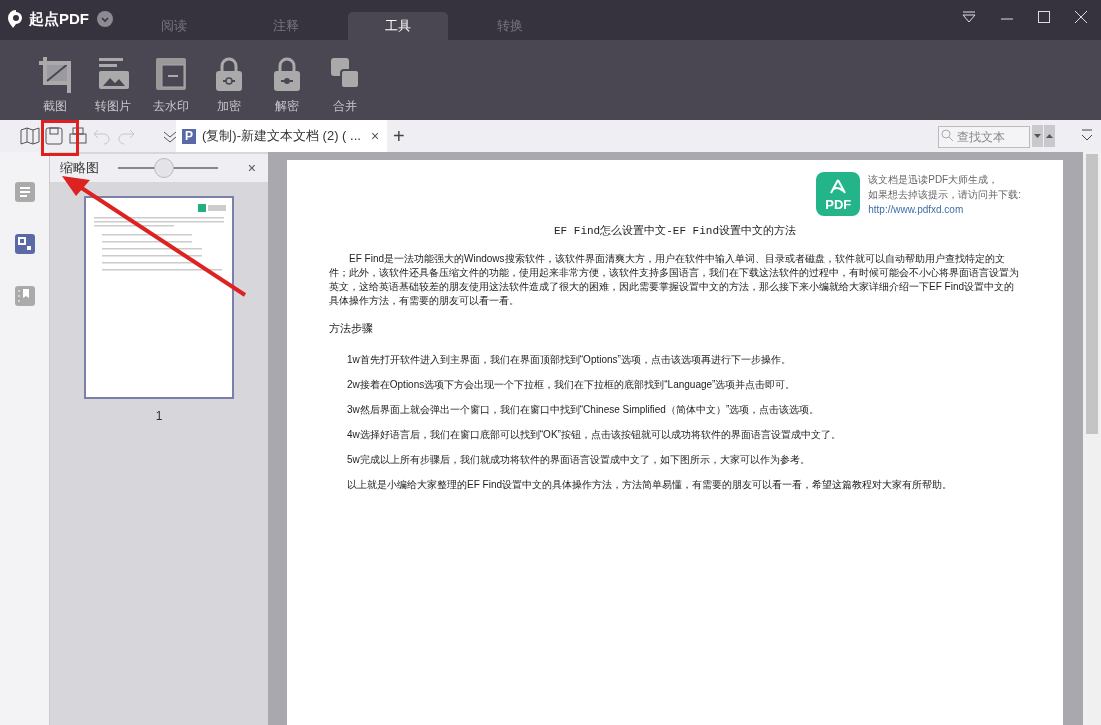 The height and width of the screenshot is (725, 1101). What do you see at coordinates (189, 136) in the screenshot?
I see `file-badge: P` at bounding box center [189, 136].